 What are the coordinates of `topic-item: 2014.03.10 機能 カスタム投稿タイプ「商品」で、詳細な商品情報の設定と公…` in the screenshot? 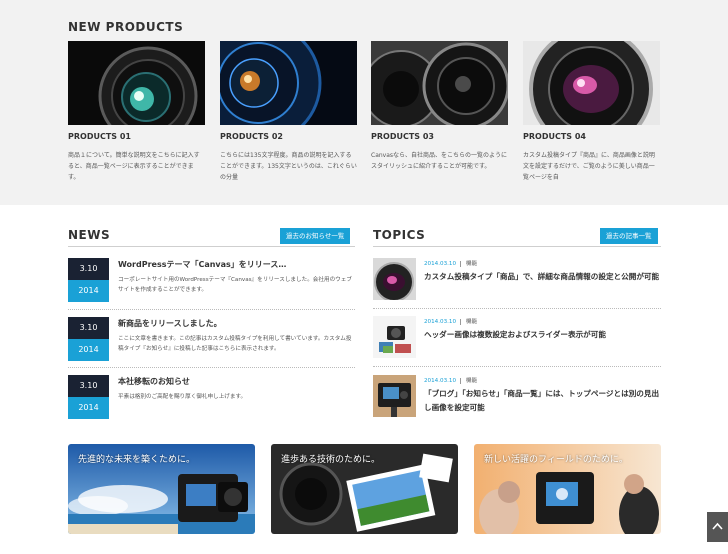 It's located at (517, 279).